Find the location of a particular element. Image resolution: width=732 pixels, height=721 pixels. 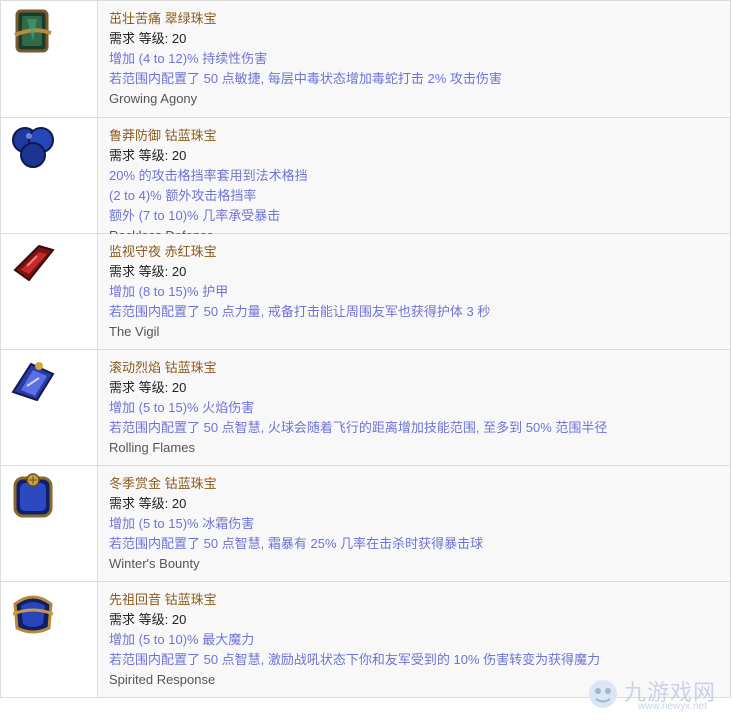

watermark-url: www.newyx.net is located at coordinates (672, 706).